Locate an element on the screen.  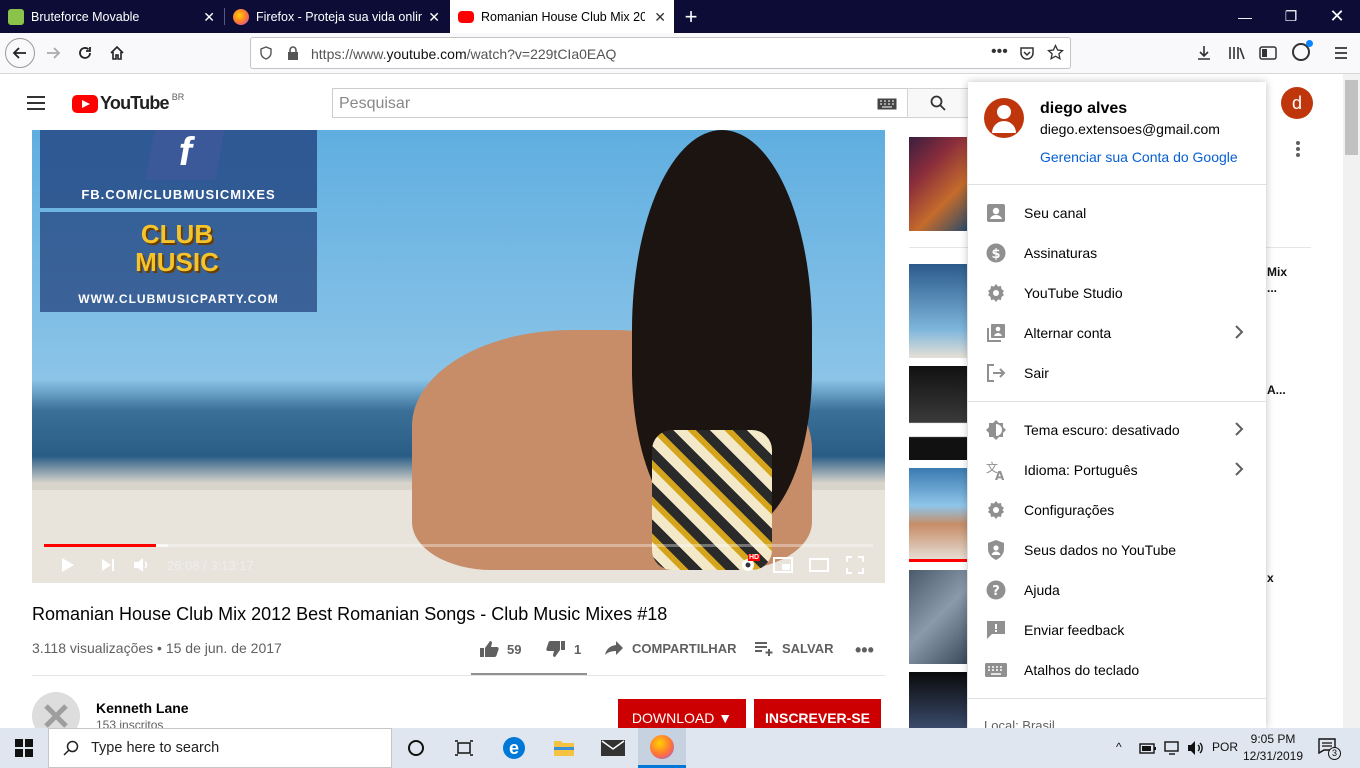
menu-item-your-data: Seus dados no YouTube is located at coordinates (1117, 550).